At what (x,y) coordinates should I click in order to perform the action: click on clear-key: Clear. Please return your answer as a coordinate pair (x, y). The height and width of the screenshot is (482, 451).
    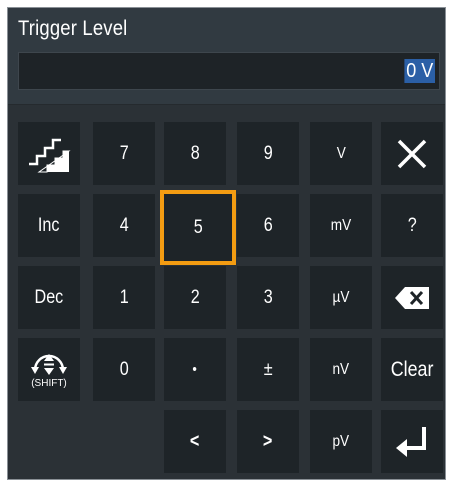
    Looking at the image, I should click on (412, 369).